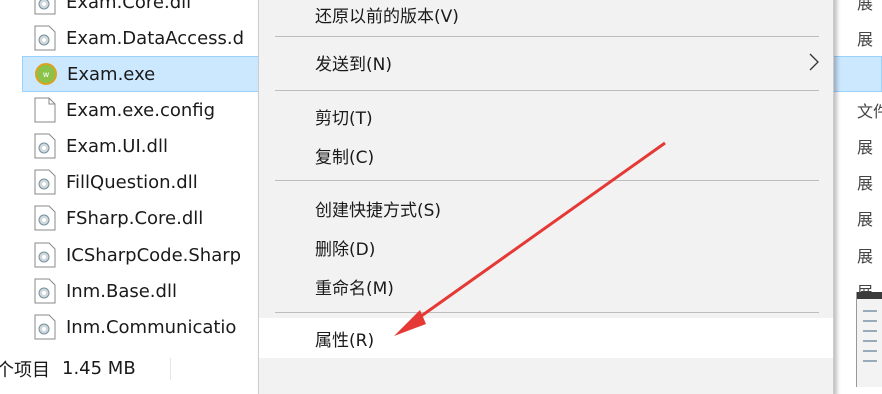 This screenshot has width=882, height=394. What do you see at coordinates (121, 291) in the screenshot?
I see `file-name: Inm.Base.dll` at bounding box center [121, 291].